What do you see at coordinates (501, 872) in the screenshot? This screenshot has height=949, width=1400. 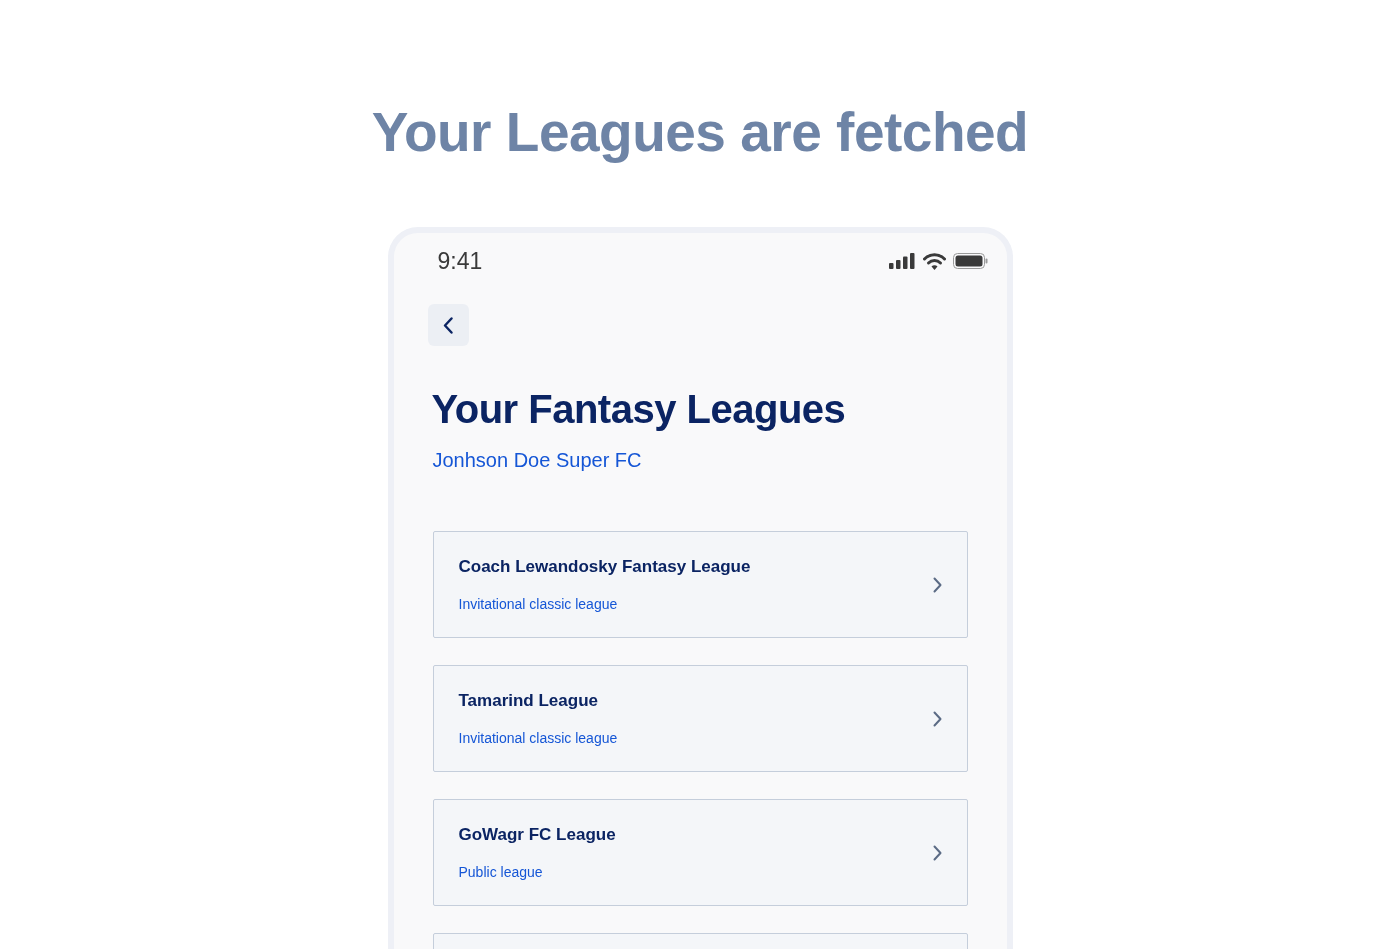 I see `league-type: Public league` at bounding box center [501, 872].